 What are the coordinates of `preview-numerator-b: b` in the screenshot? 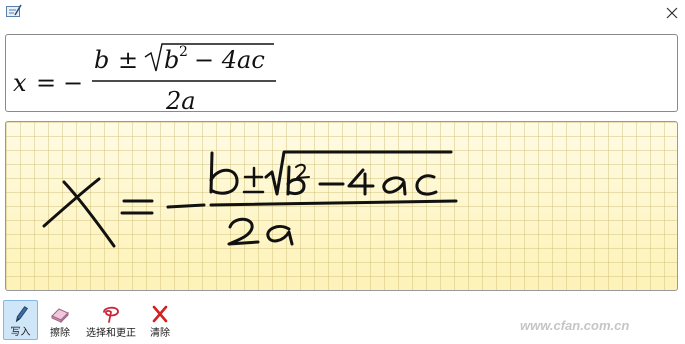 It's located at (101, 60).